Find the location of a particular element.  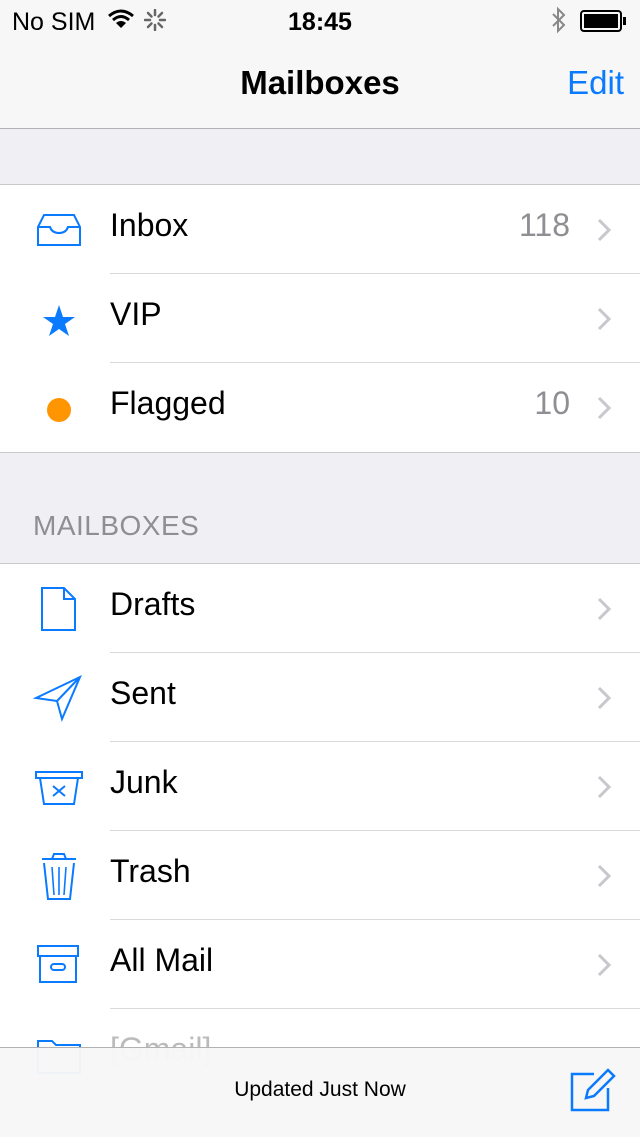

mailbox-label: Flagged is located at coordinates (168, 403).